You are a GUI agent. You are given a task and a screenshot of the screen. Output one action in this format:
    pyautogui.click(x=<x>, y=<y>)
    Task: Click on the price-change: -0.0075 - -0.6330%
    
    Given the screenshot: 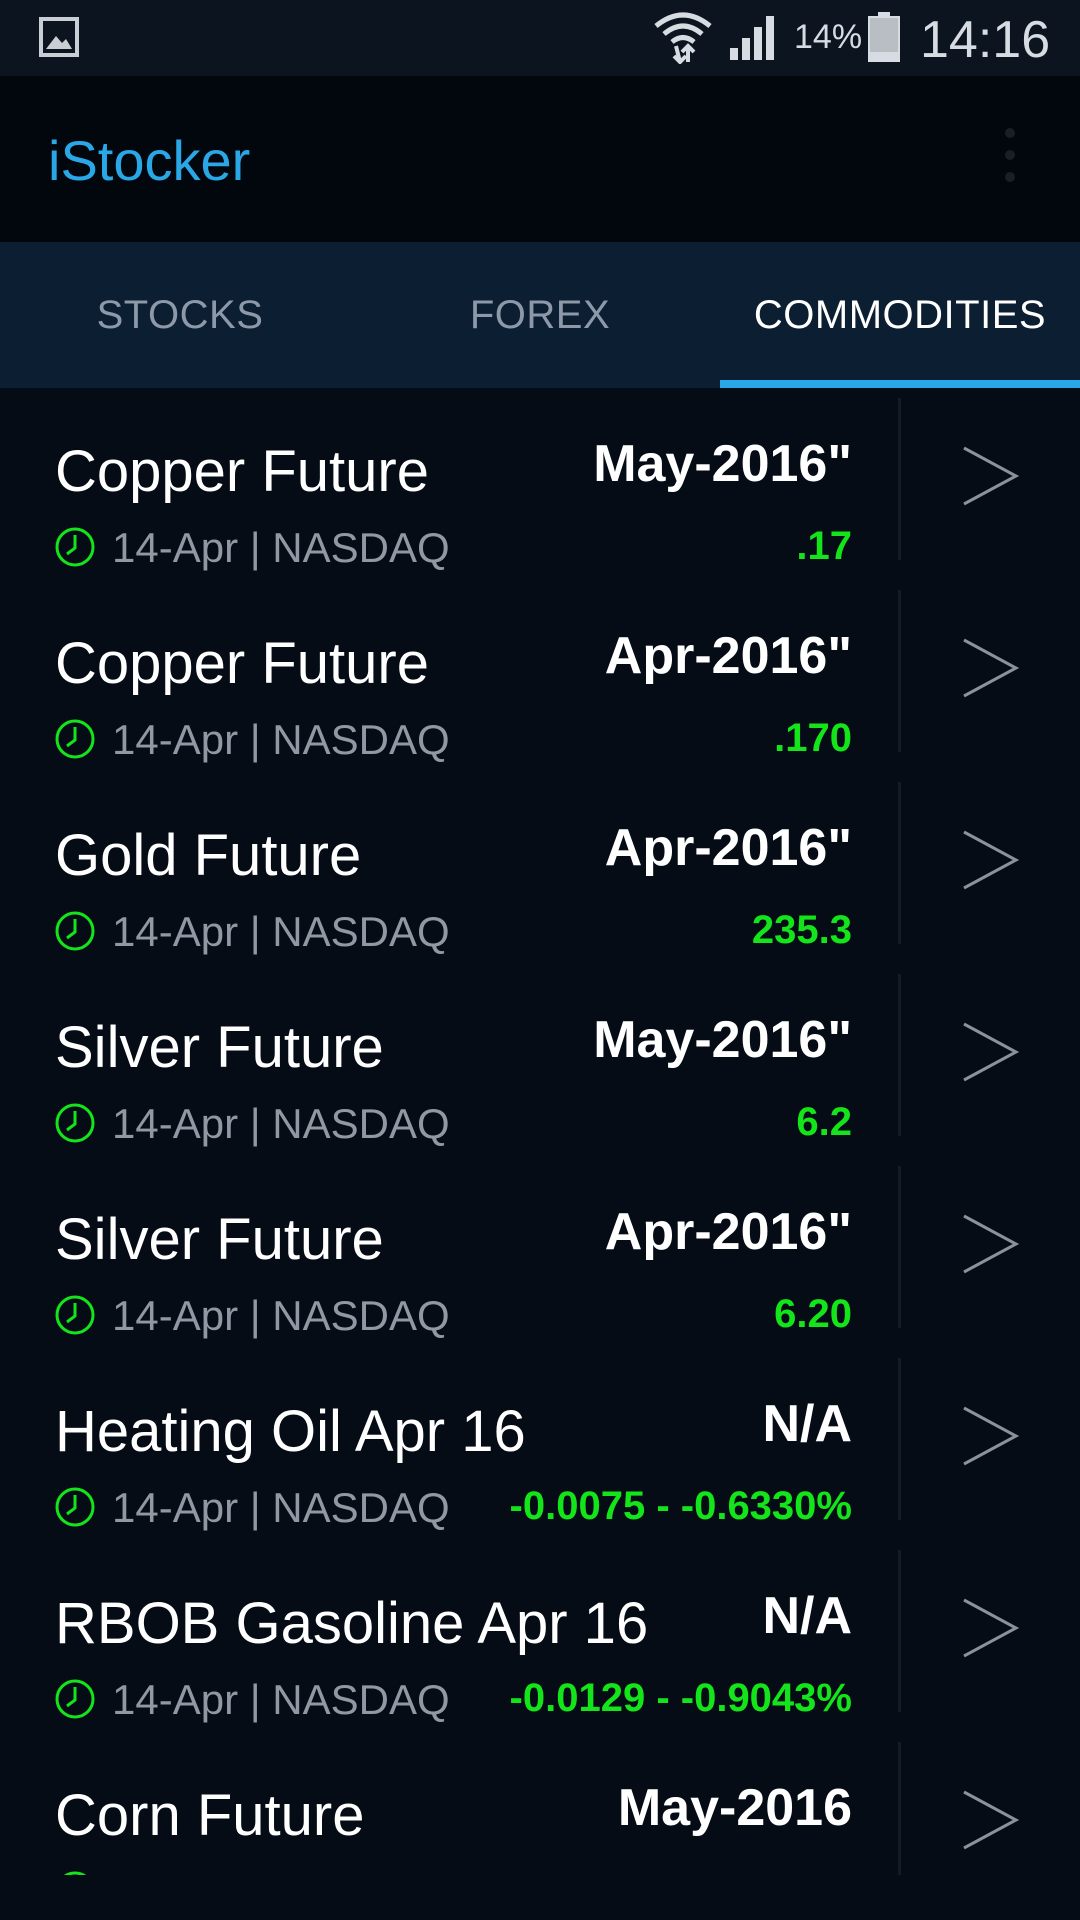 What is the action you would take?
    pyautogui.click(x=680, y=1506)
    